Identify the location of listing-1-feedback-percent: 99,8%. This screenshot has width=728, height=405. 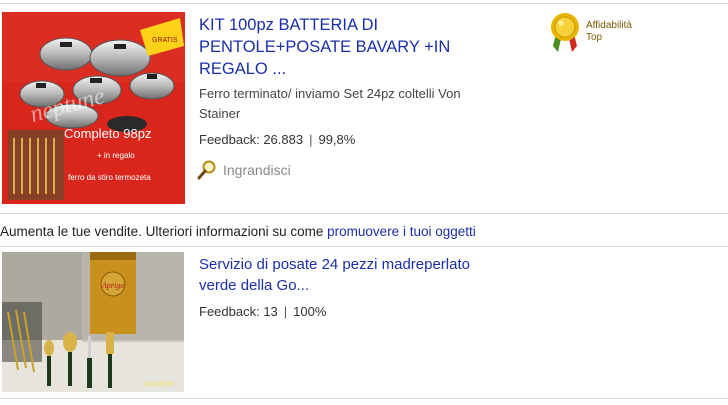
(337, 139).